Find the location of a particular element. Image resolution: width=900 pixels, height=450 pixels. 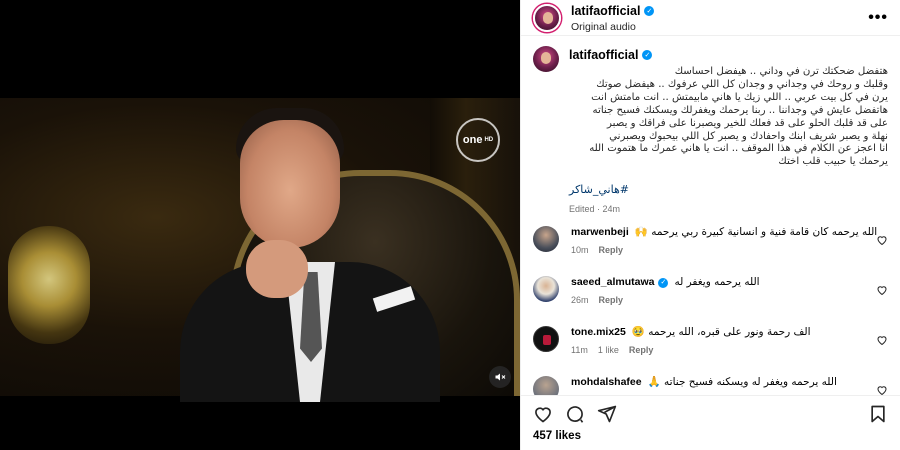

comment-username-link: saeed_almutawa ✓ is located at coordinates (620, 282).